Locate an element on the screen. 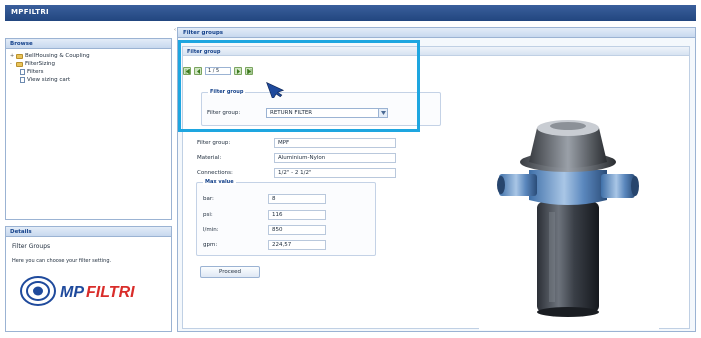 The image size is (701, 338). tree-item-view-sizing-cart: View sizing cart is located at coordinates (88, 80).